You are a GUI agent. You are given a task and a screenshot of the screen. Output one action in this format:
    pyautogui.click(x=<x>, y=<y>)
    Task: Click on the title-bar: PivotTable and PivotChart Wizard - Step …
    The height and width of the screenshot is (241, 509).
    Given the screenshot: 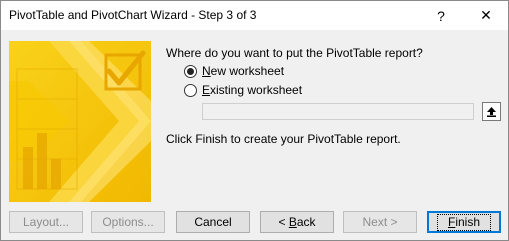 What is the action you would take?
    pyautogui.click(x=254, y=15)
    